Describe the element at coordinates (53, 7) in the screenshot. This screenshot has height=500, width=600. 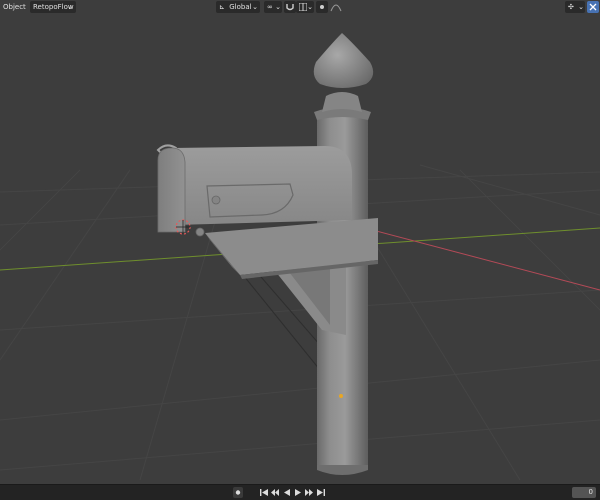
I see `retopoflow-menu: RetopoFlow ⌄` at that location.